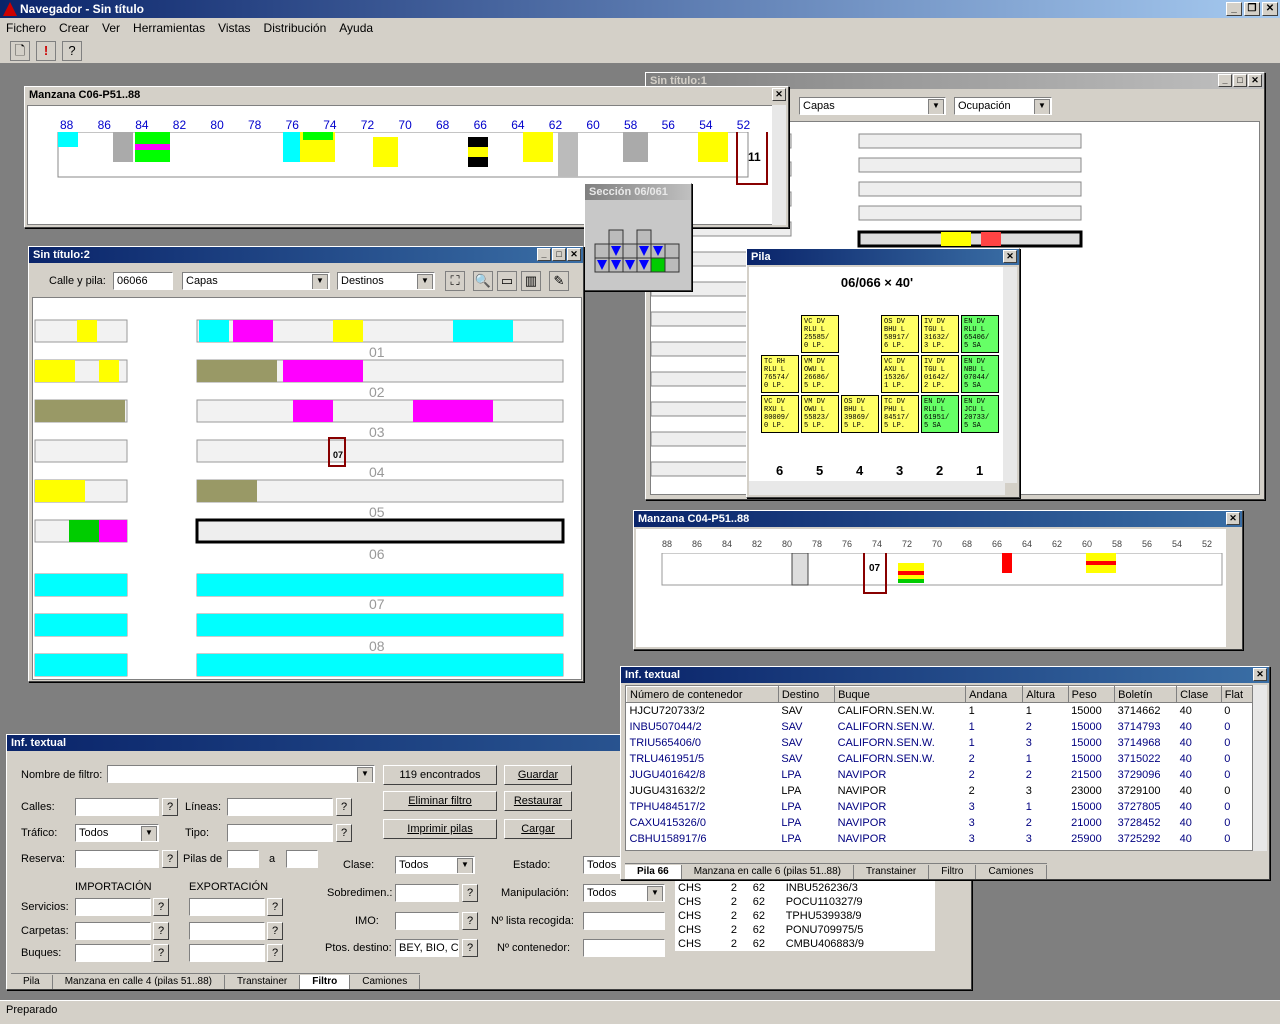 Image resolution: width=1280 pixels, height=1024 pixels. What do you see at coordinates (768, 871) in the screenshot?
I see `tab-manzana: Manzana en calle 6 (pilas 51..88)` at bounding box center [768, 871].